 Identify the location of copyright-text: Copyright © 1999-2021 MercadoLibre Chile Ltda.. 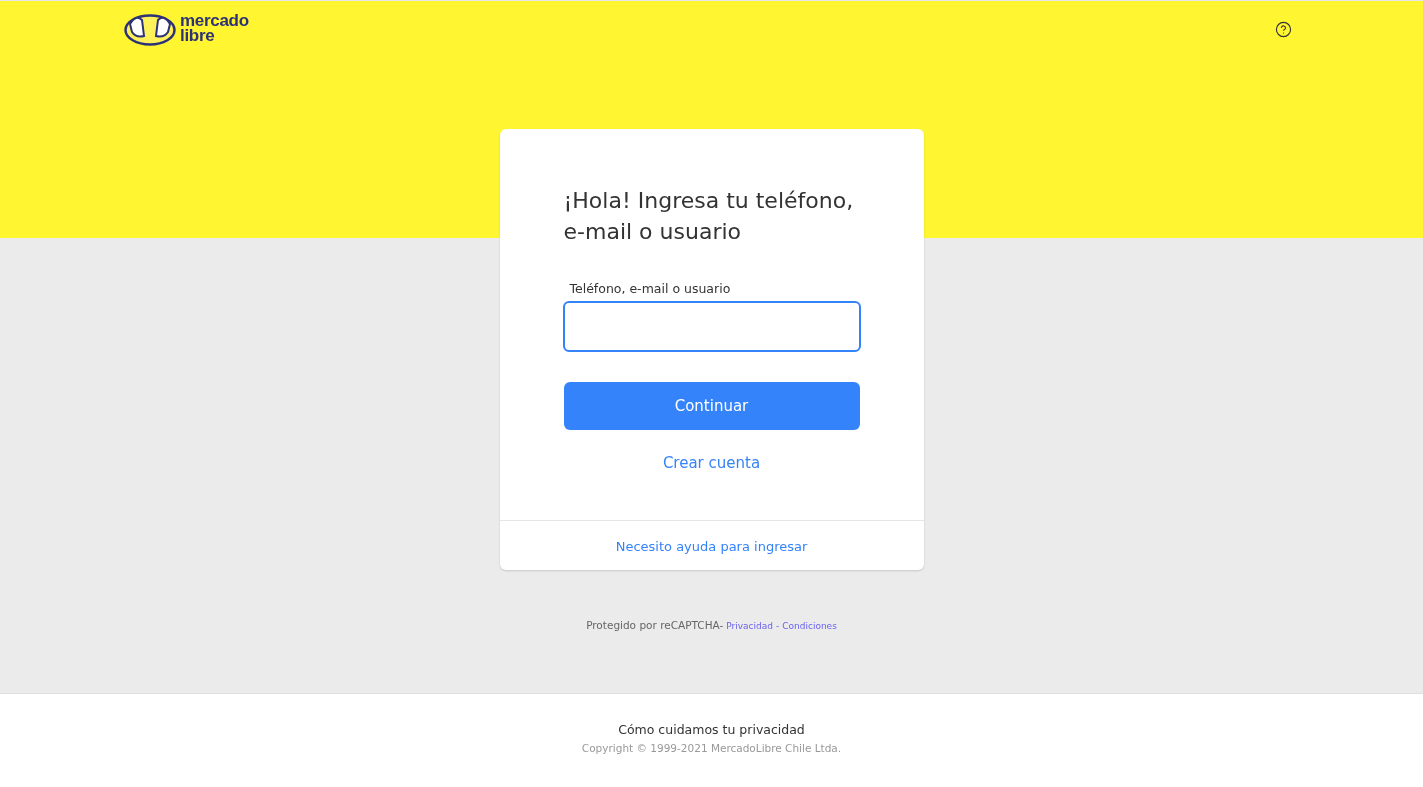
(711, 748).